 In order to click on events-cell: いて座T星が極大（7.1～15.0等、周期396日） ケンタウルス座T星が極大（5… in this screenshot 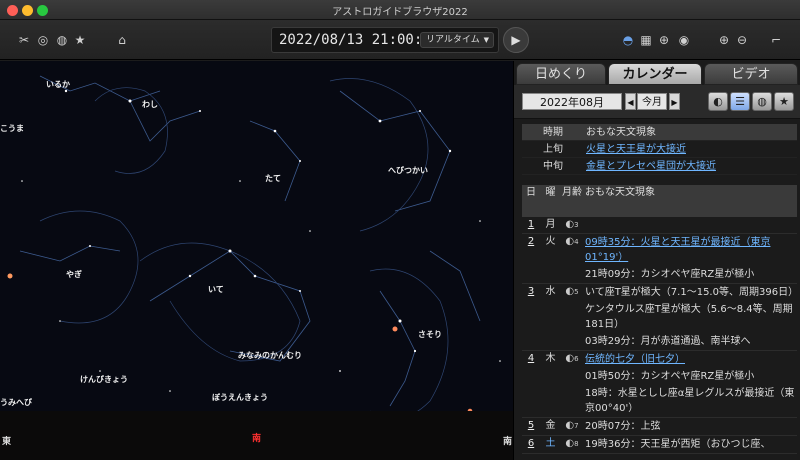, I will do `click(691, 317)`.